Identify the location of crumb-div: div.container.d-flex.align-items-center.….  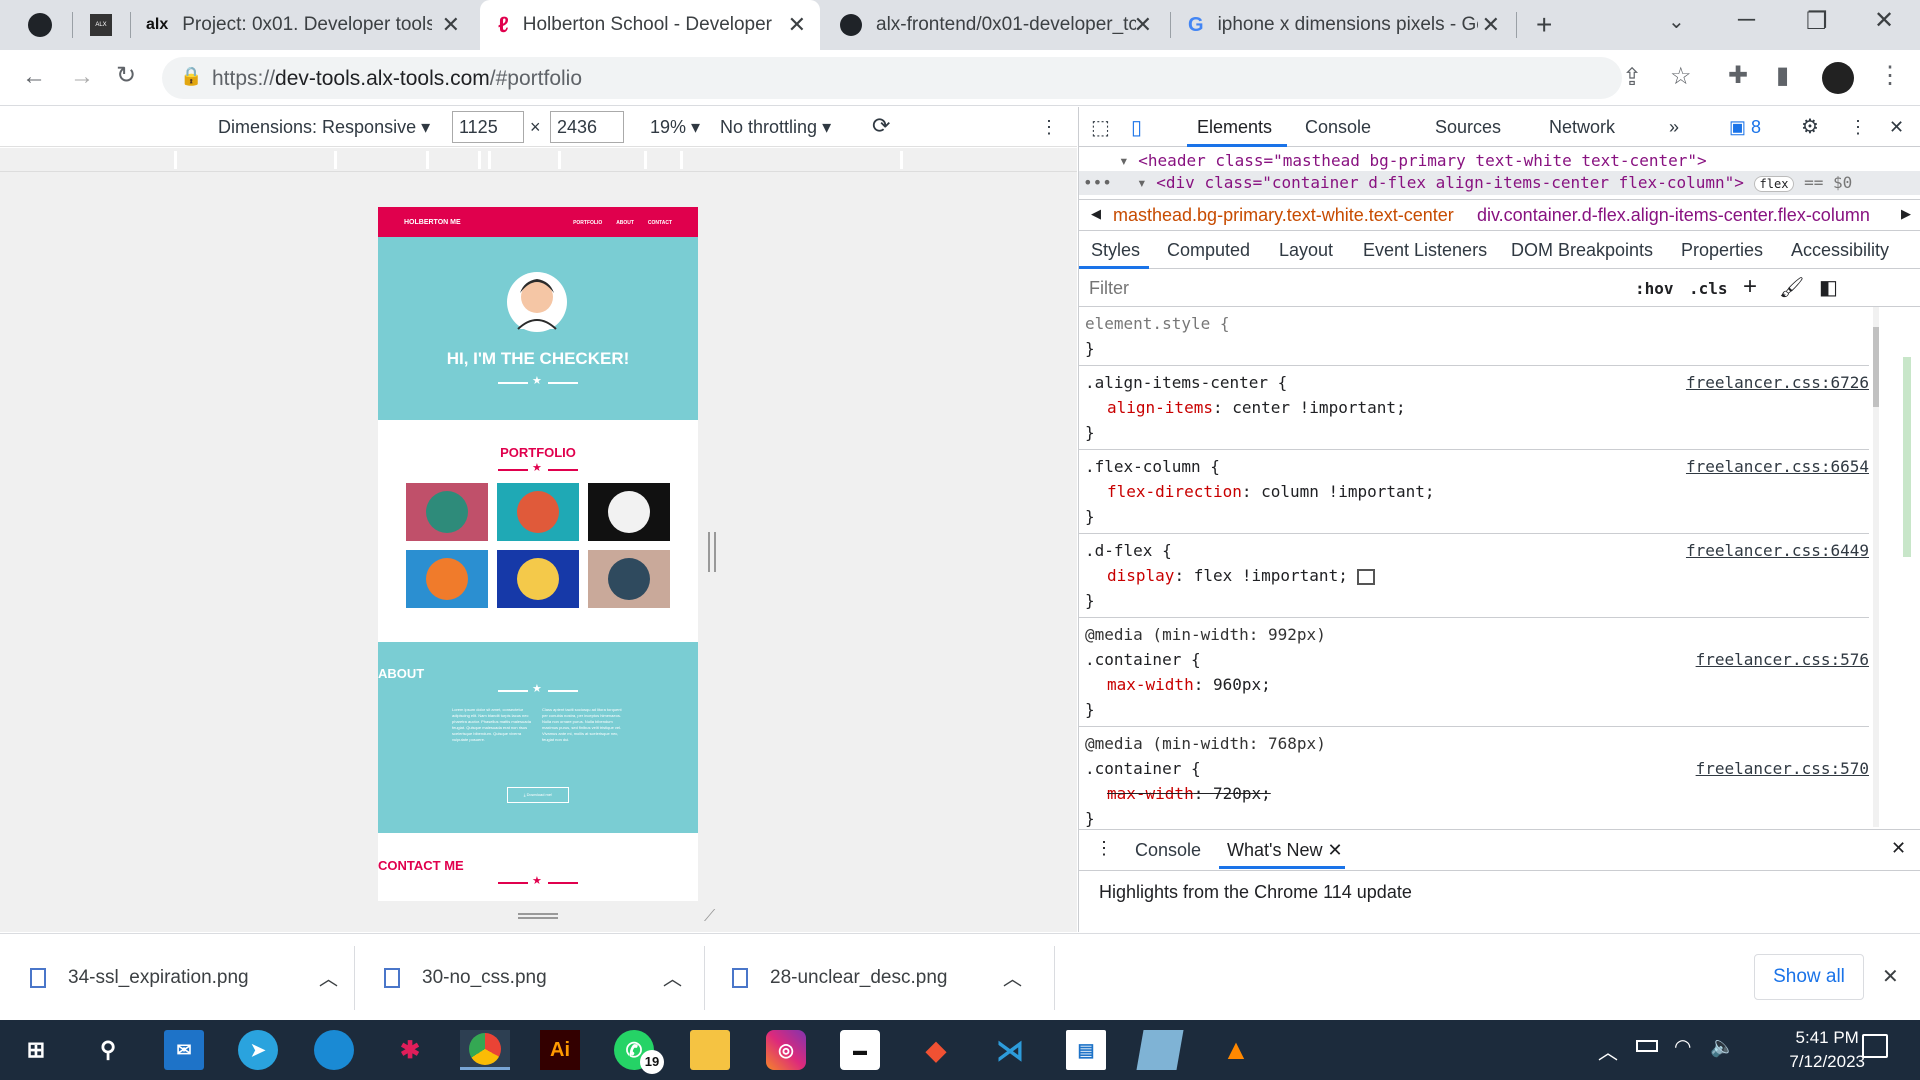
(1673, 215).